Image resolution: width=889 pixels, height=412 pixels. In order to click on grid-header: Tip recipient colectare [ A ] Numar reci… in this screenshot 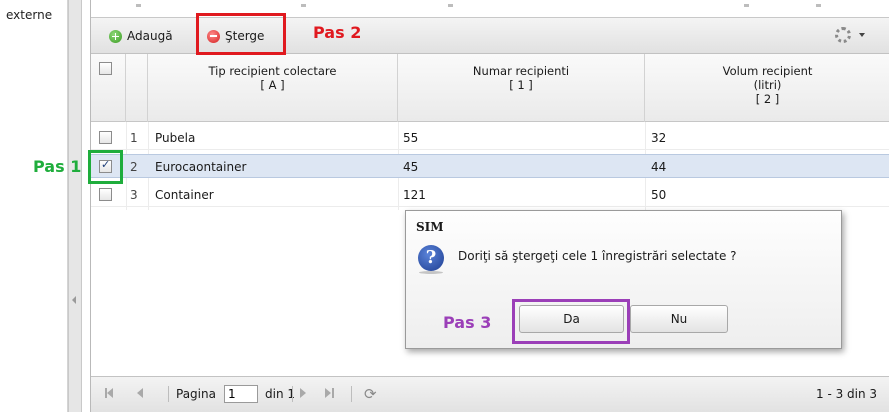, I will do `click(490, 88)`.